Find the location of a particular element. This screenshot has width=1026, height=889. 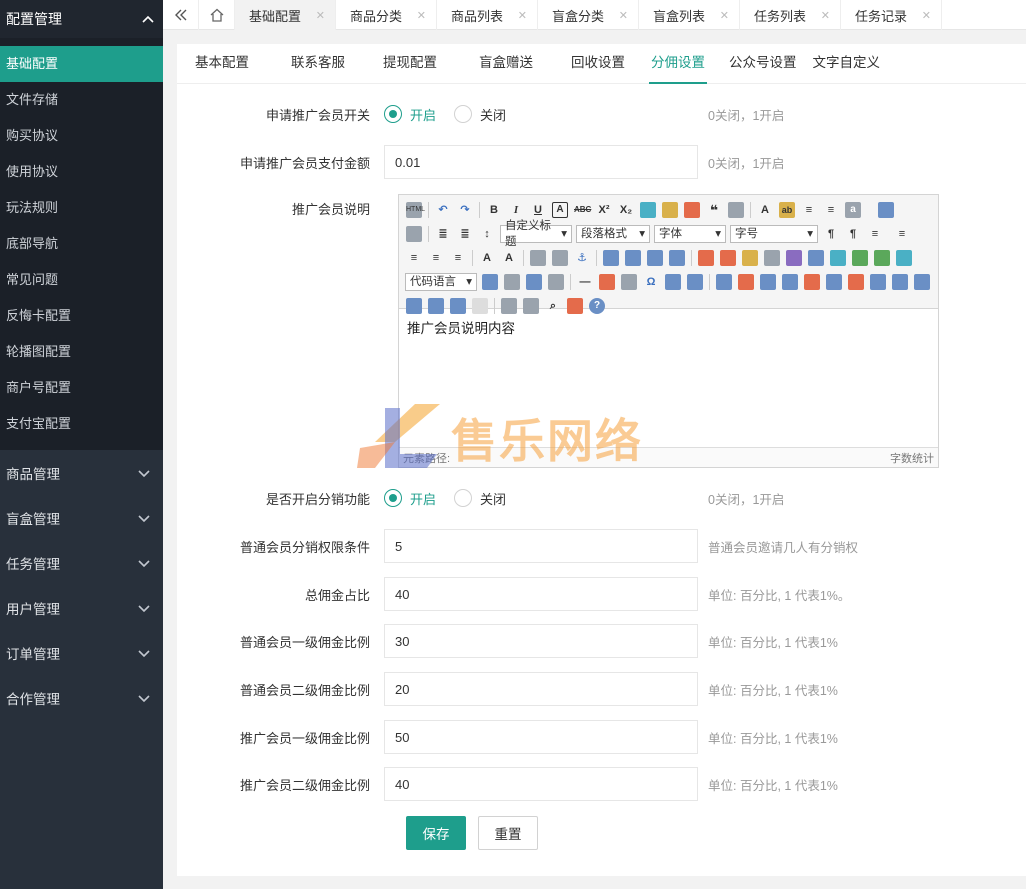

sidebar-item-merchant: 商户号配置 is located at coordinates (81, 388).